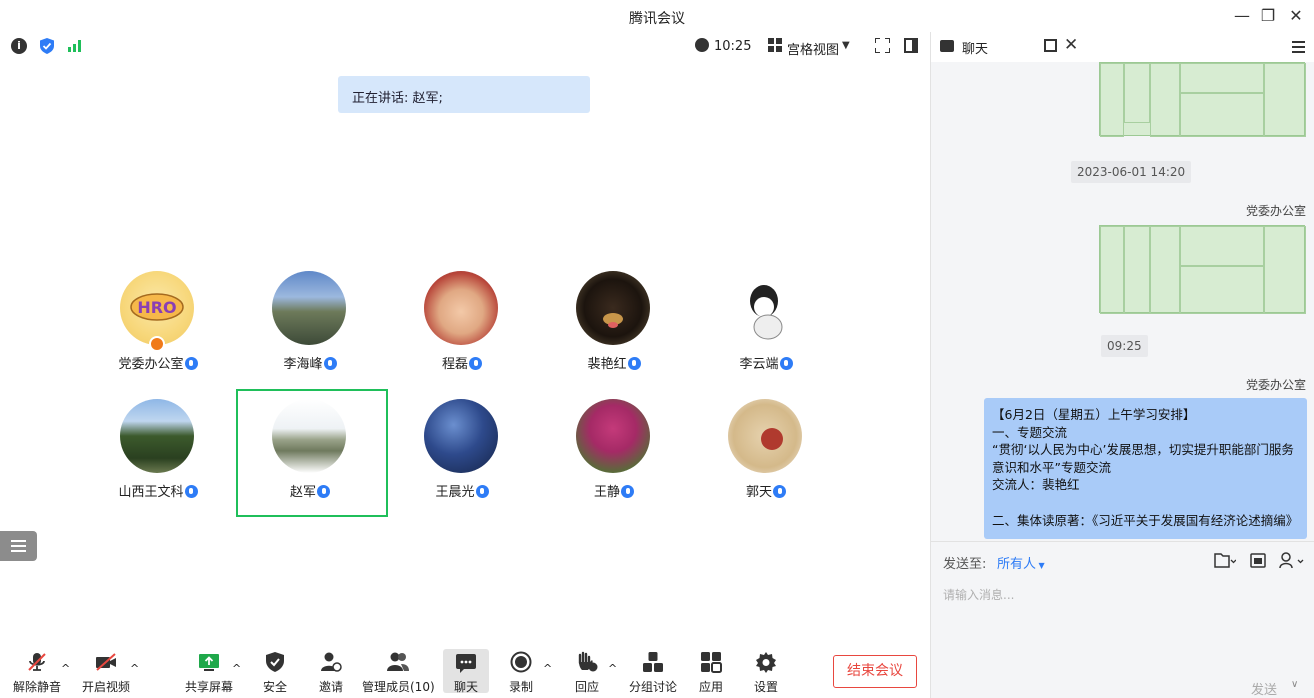 The width and height of the screenshot is (1314, 698). Describe the element at coordinates (1264, 688) in the screenshot. I see `send-button: 发送` at that location.